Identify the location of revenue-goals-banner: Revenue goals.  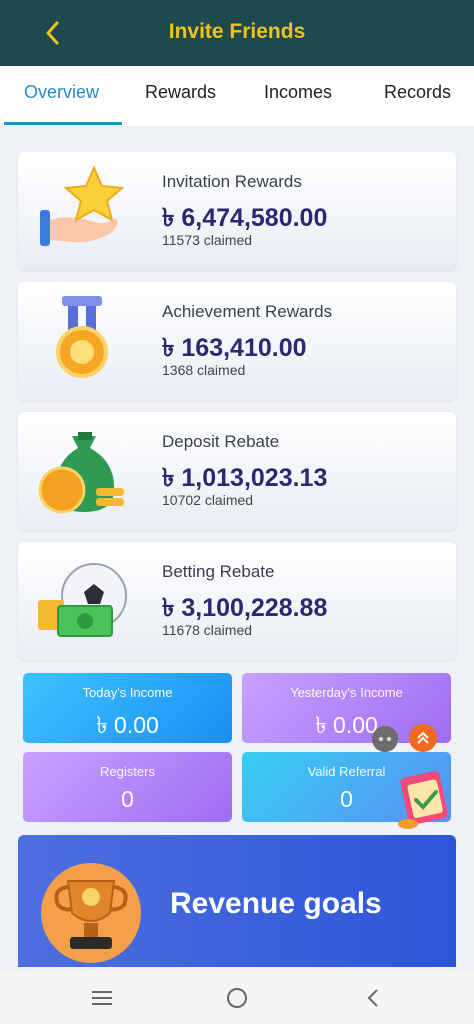
(237, 901).